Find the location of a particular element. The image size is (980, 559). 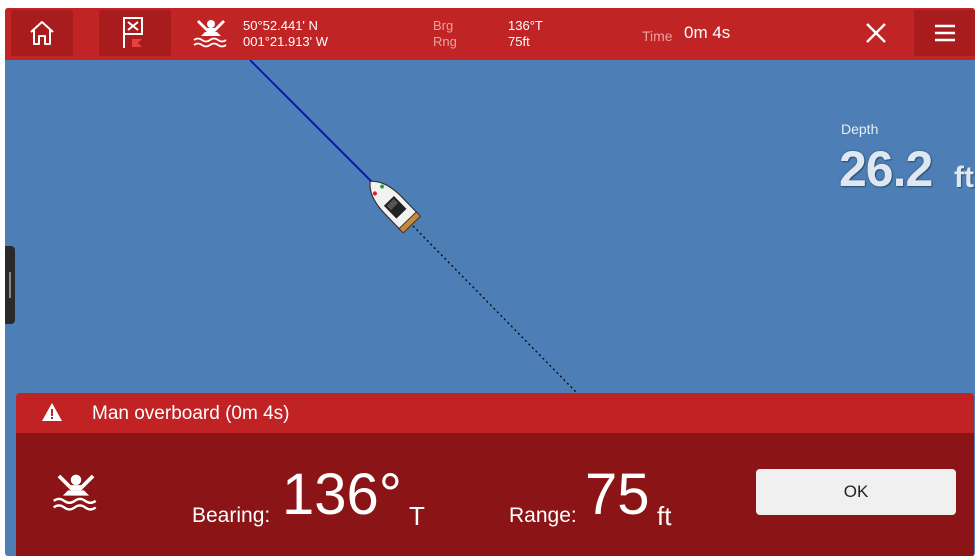

close-icon is located at coordinates (876, 33).